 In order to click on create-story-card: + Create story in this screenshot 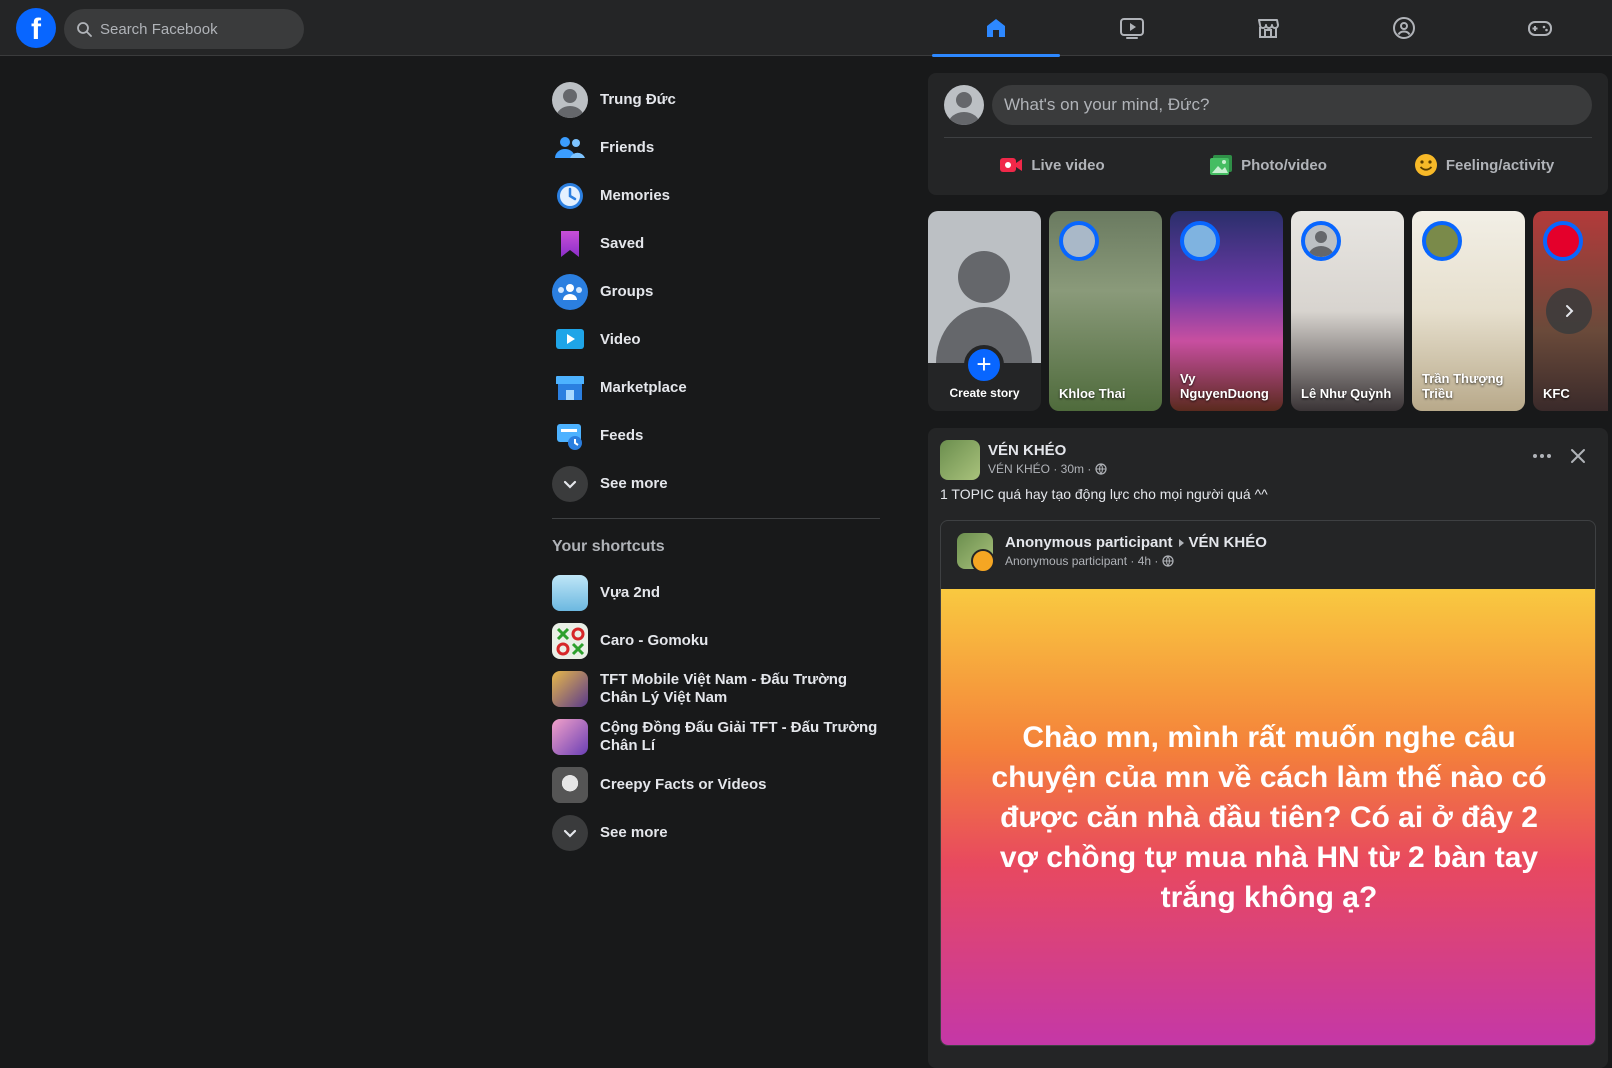, I will do `click(984, 311)`.